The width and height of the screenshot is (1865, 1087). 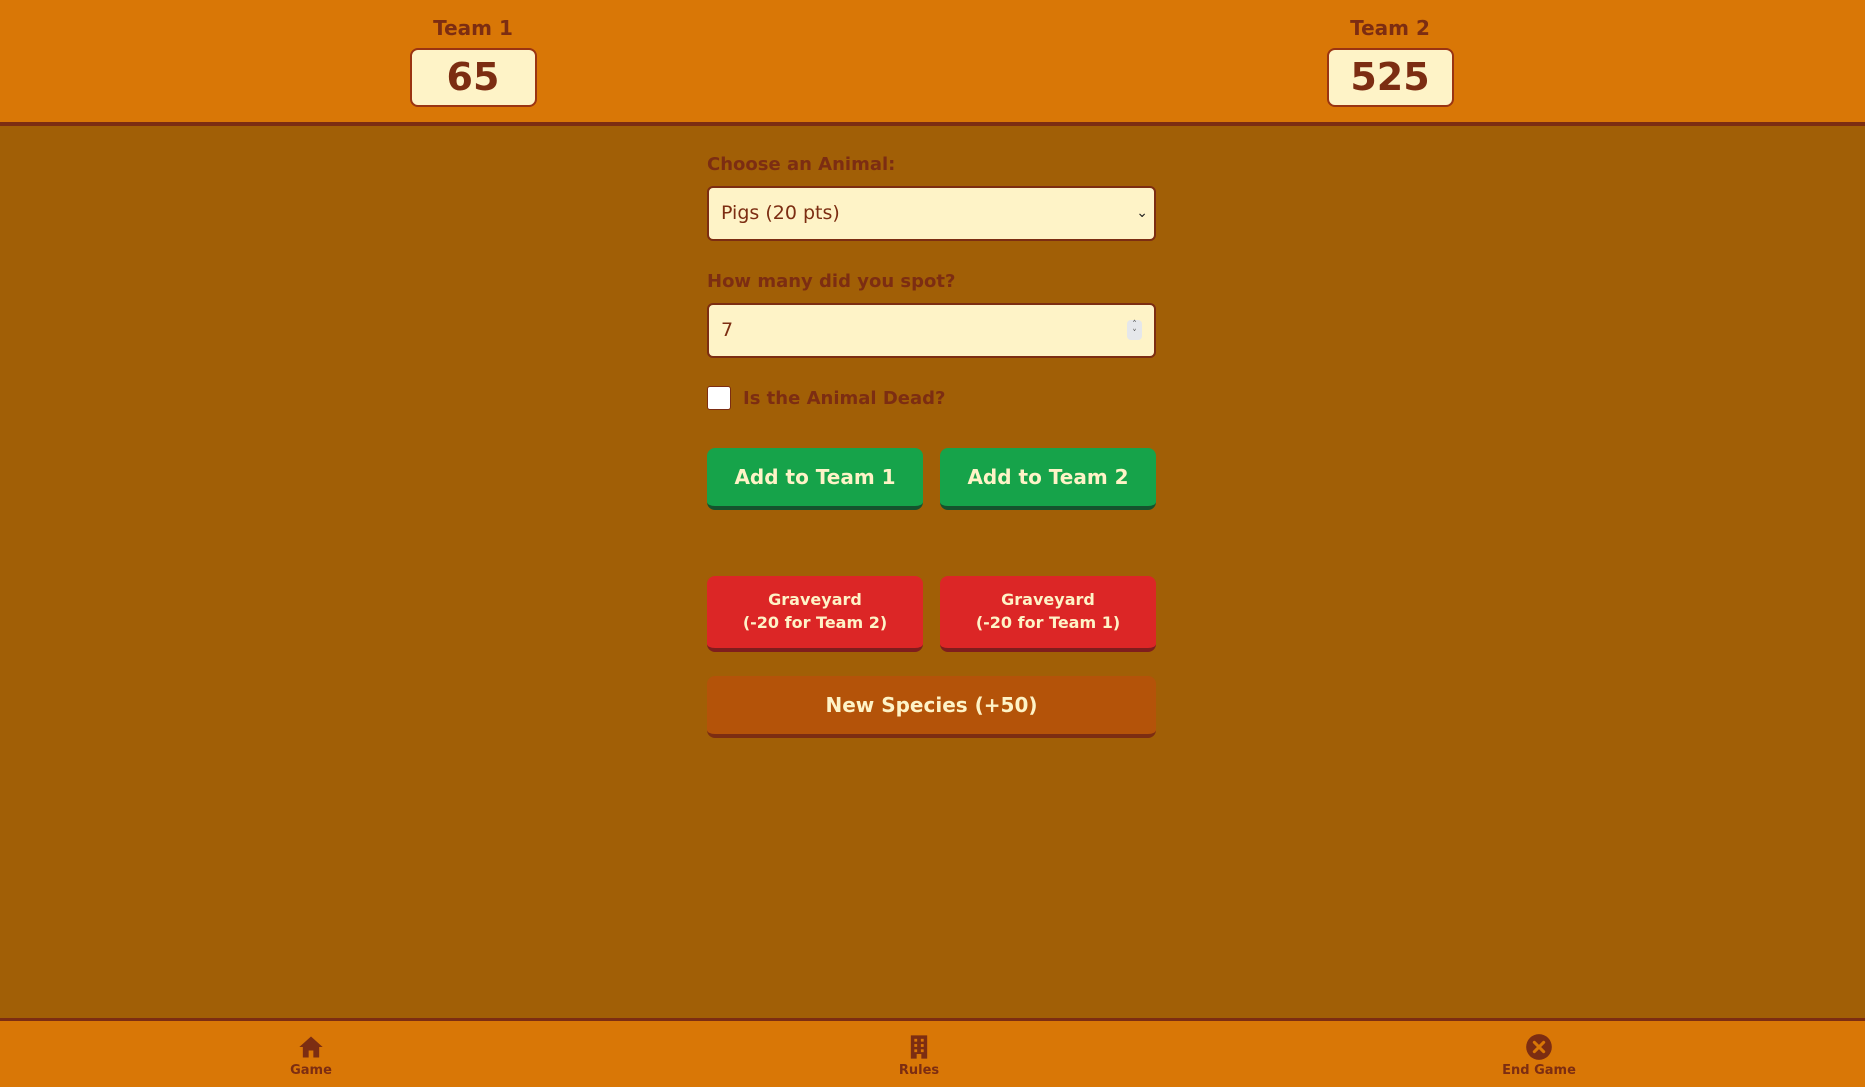 I want to click on team2-score: 525, so click(x=1390, y=77).